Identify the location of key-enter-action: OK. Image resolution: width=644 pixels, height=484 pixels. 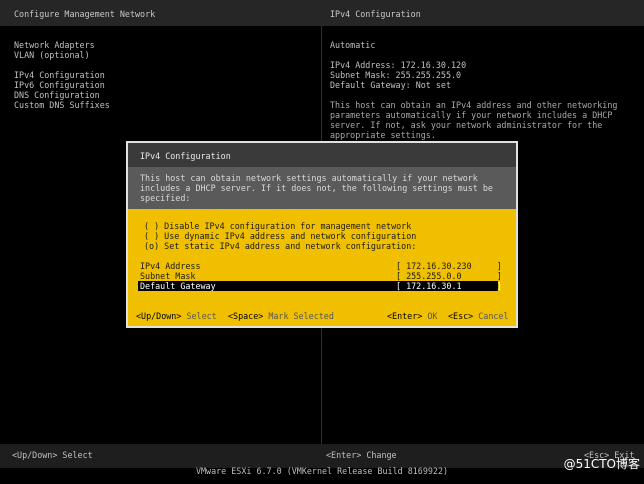
(432, 316).